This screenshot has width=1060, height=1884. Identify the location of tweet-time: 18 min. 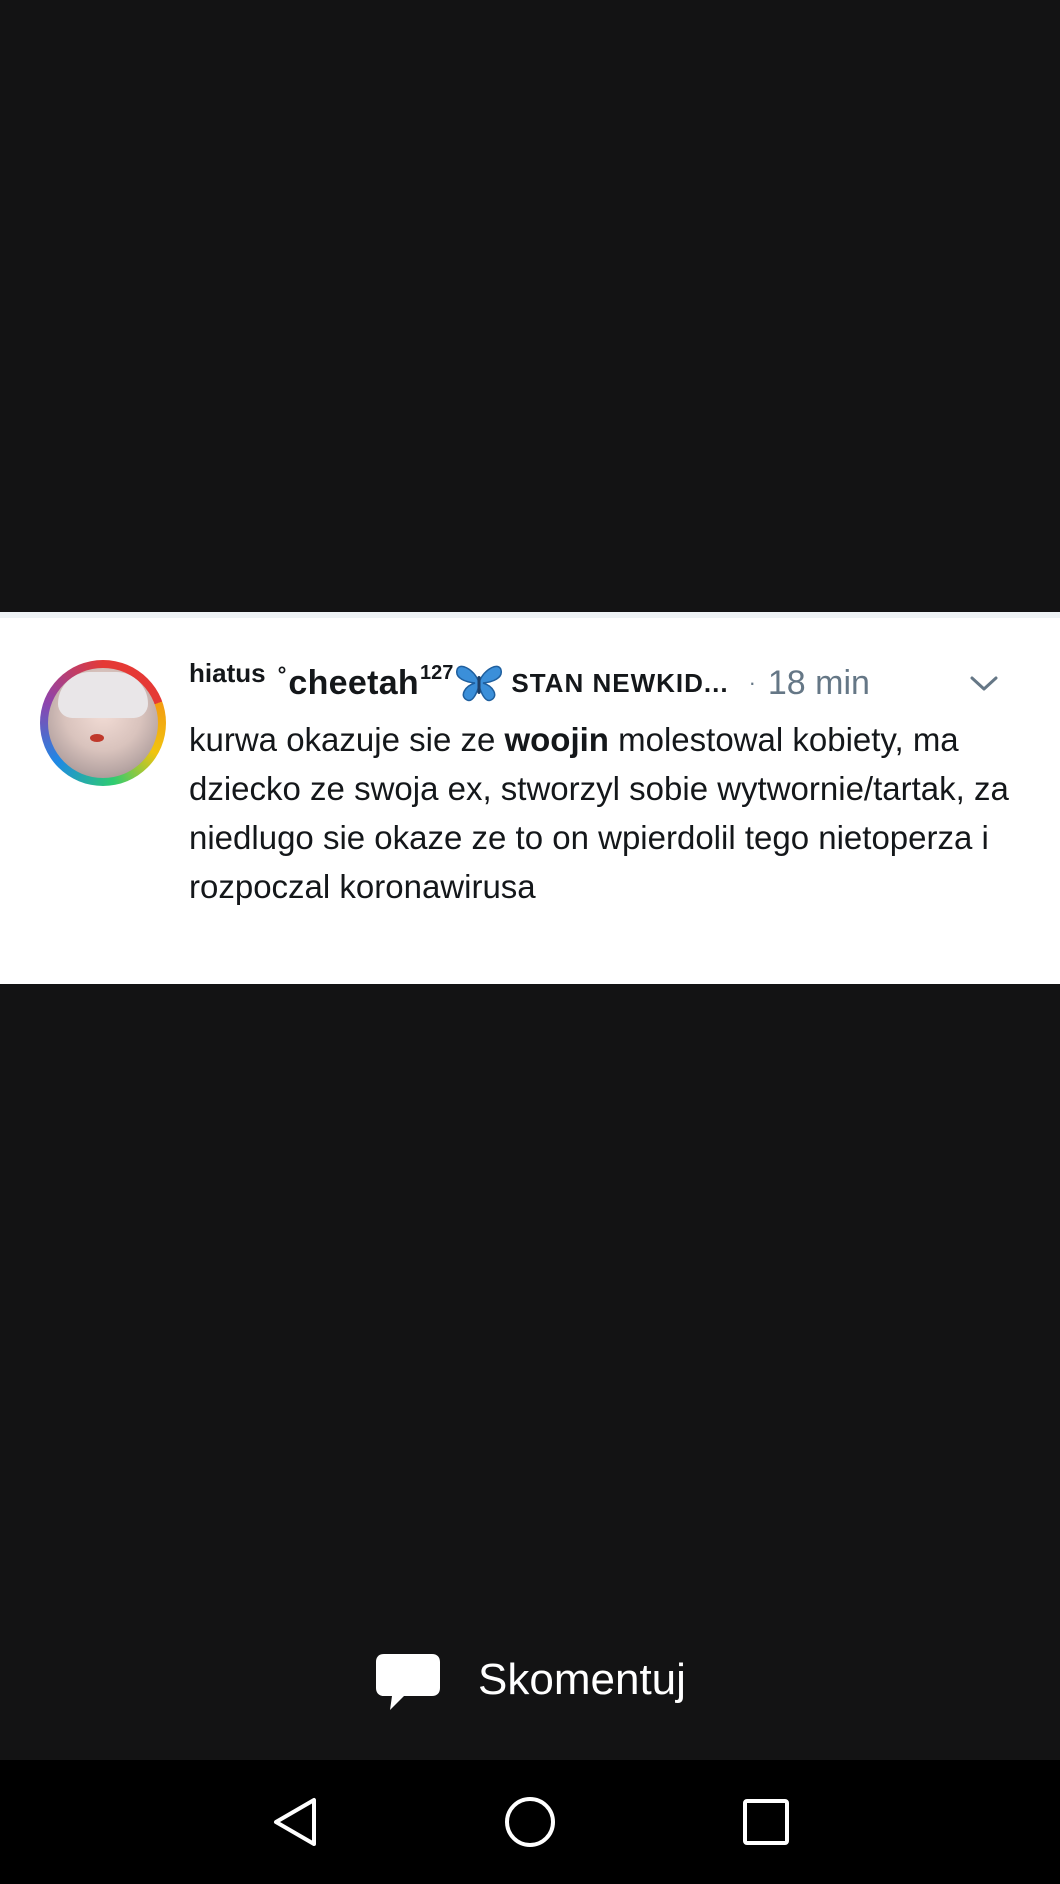
(818, 682).